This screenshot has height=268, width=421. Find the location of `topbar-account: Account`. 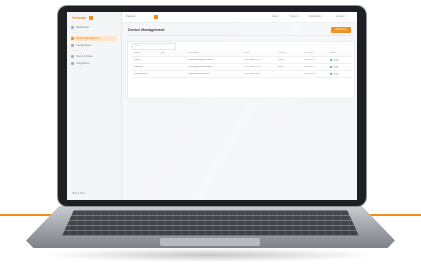

topbar-account: Account is located at coordinates (340, 16).